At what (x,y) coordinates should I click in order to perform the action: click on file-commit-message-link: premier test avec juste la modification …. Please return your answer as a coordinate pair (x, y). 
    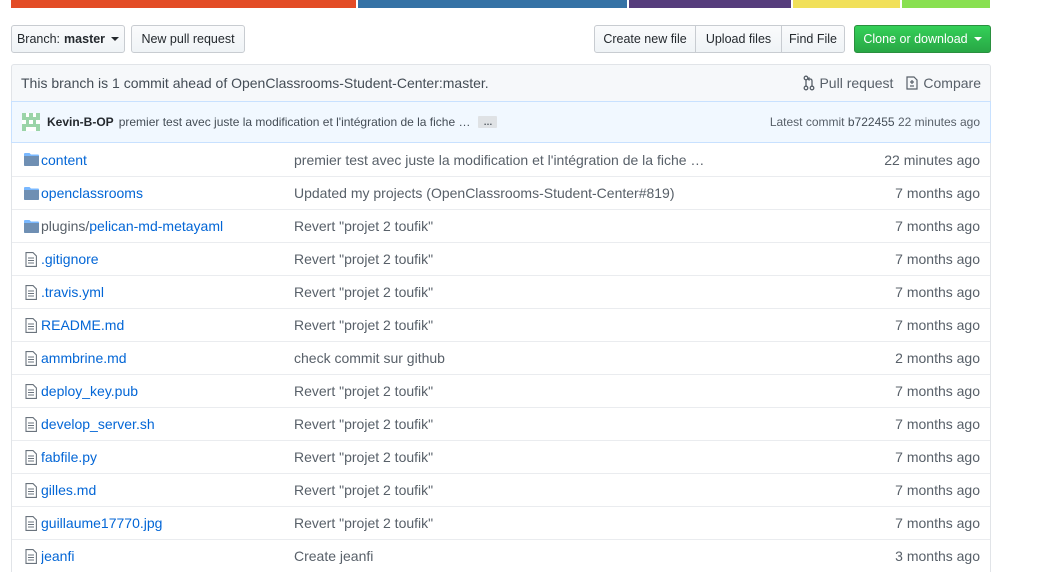
    Looking at the image, I should click on (572, 160).